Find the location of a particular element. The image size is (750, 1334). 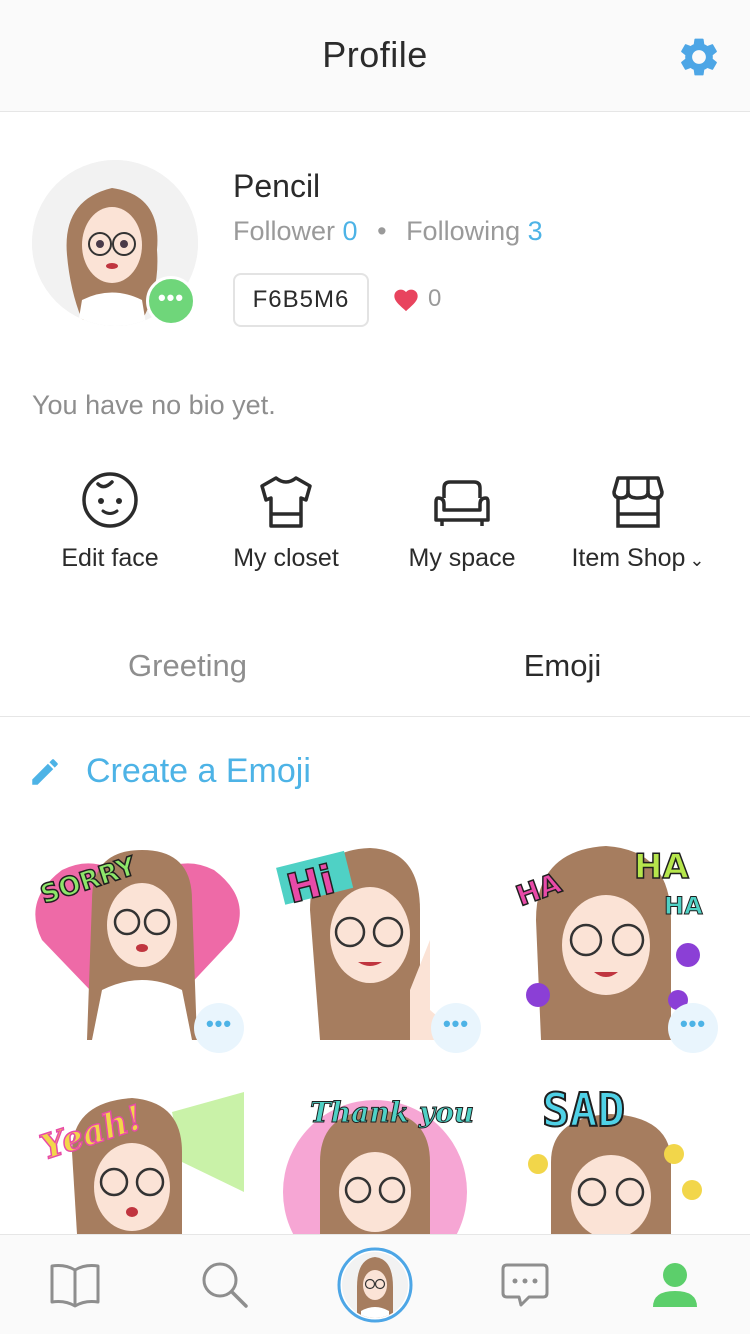

edit-face-button: Edit face is located at coordinates (110, 521).